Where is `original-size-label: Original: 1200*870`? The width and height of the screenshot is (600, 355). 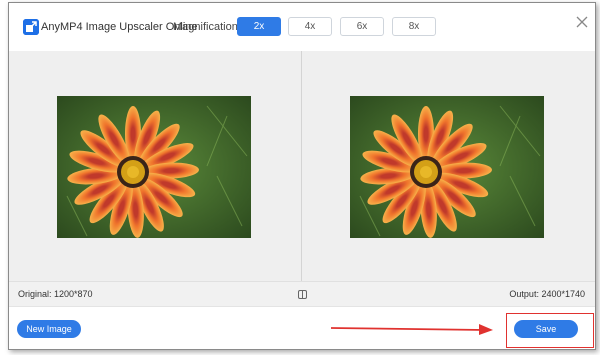
original-size-label: Original: 1200*870 is located at coordinates (55, 294).